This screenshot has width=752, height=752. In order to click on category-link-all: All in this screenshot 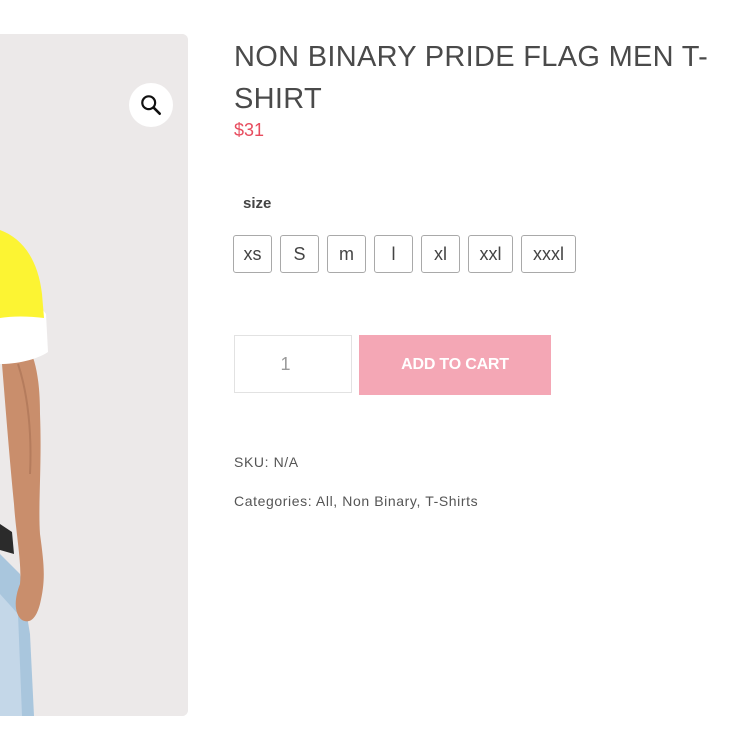, I will do `click(324, 501)`.